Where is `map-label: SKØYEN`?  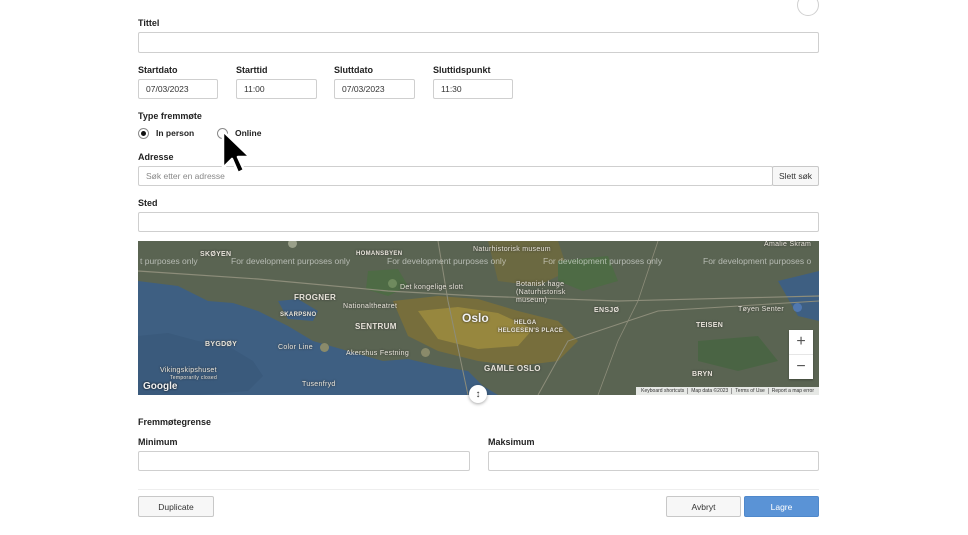
map-label: SKØYEN is located at coordinates (216, 254).